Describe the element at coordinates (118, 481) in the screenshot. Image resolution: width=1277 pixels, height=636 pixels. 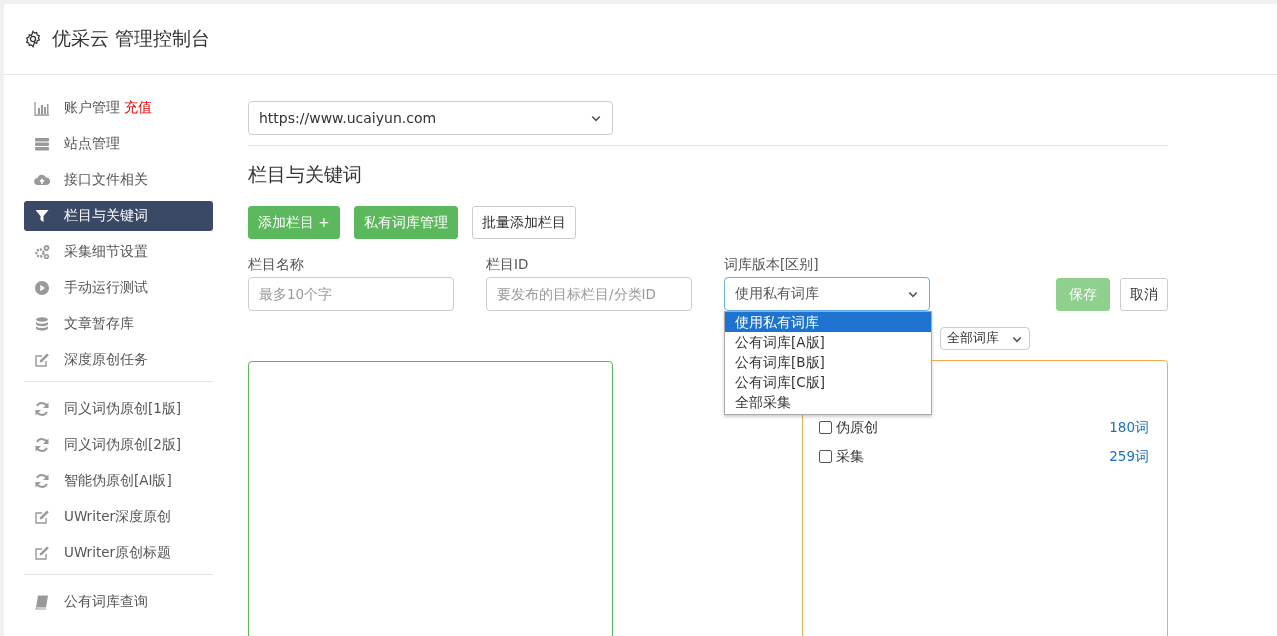
I see `sidebar-item: 智能伪原创[AI版]` at that location.